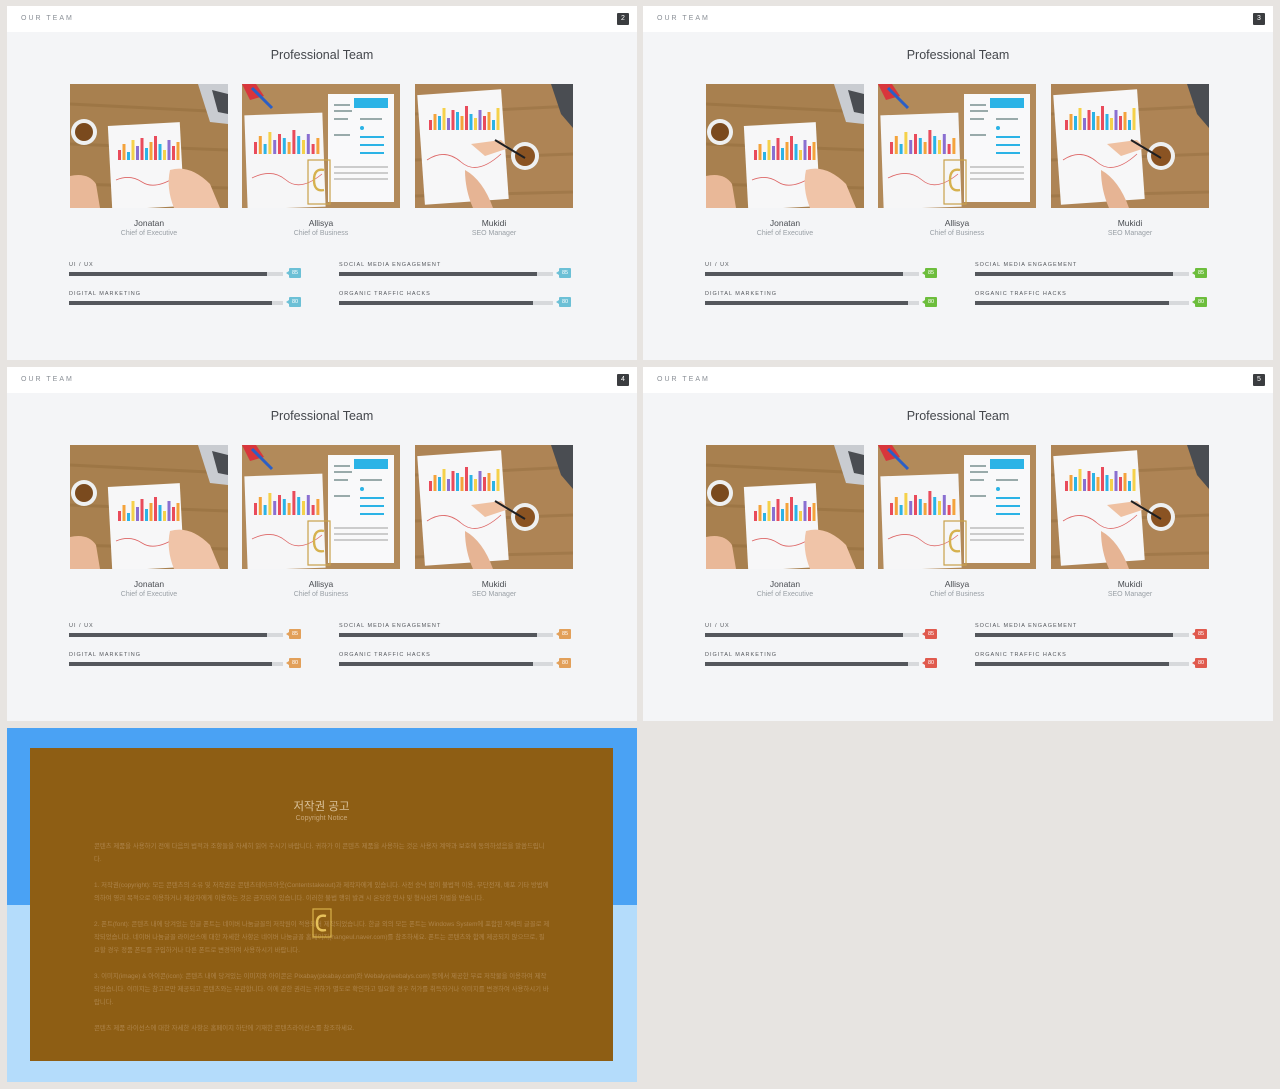 Image resolution: width=1280 pixels, height=1089 pixels. I want to click on brand-logo-icon, so click(322, 923).